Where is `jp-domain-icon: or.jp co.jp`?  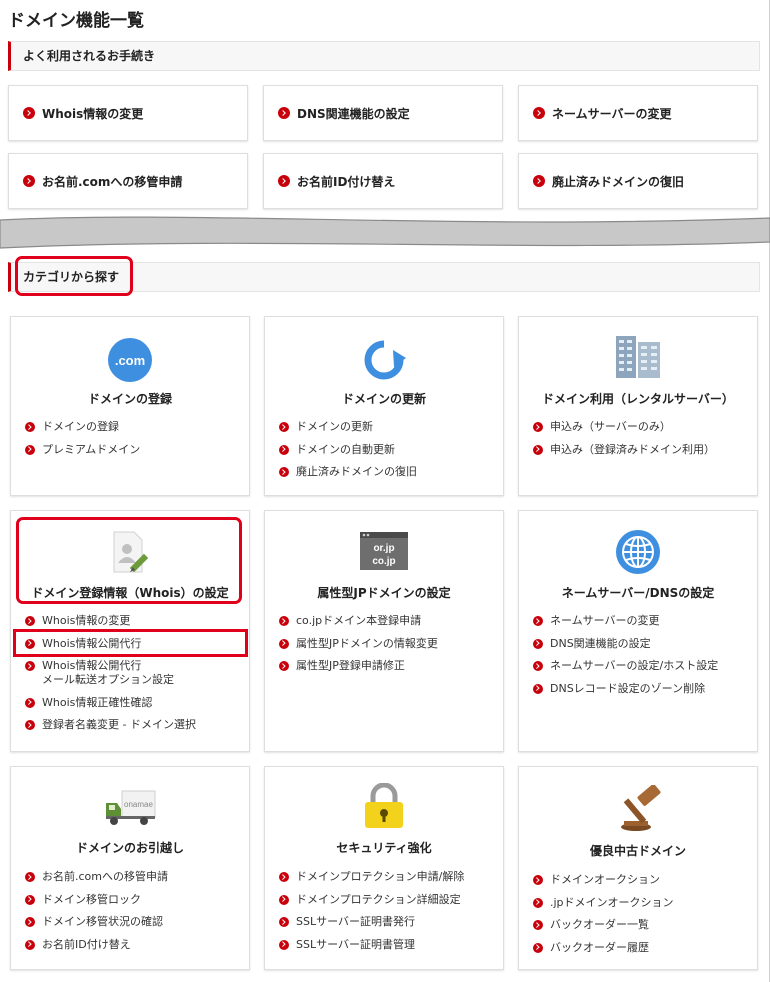
jp-domain-icon: or.jp co.jp is located at coordinates (384, 551).